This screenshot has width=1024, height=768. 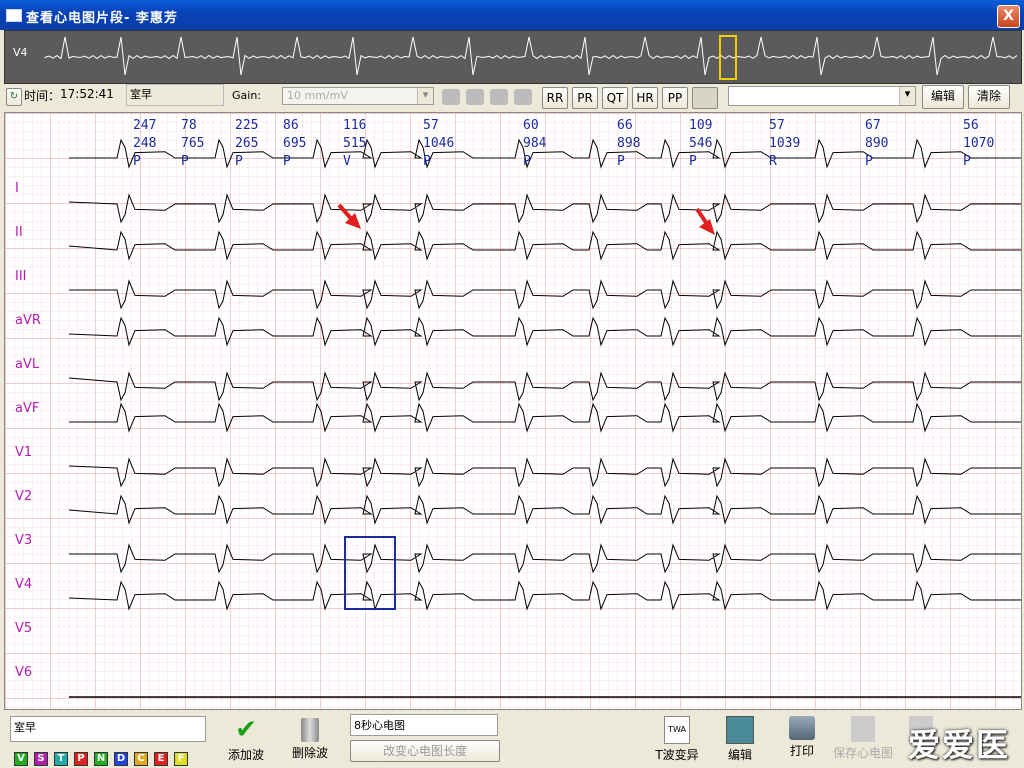 I want to click on tag-c: C, so click(x=141, y=759).